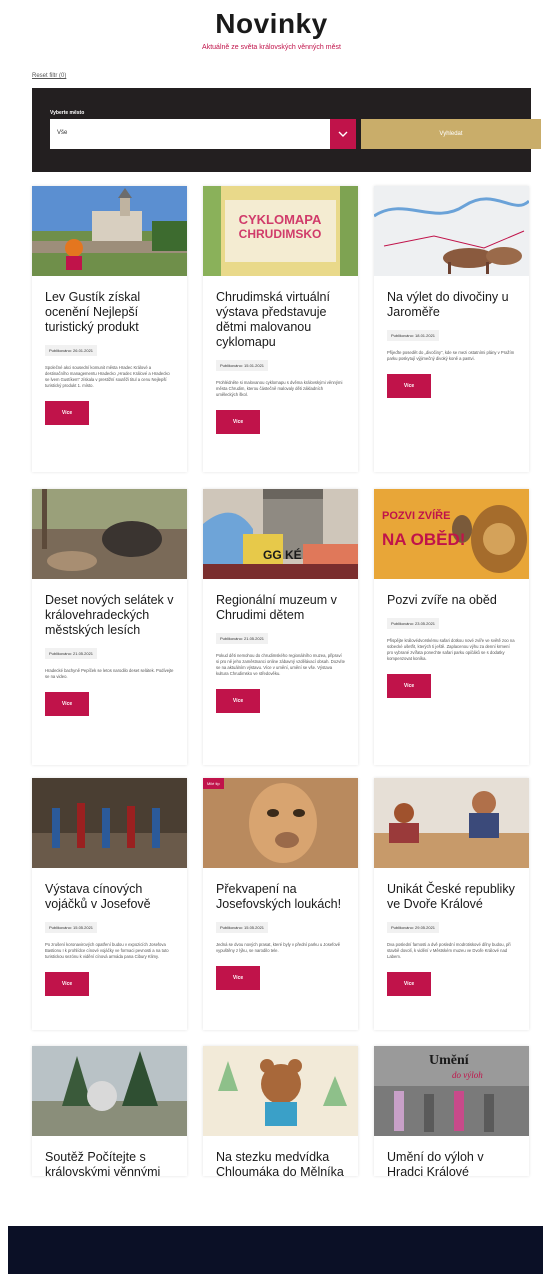 The height and width of the screenshot is (1274, 543). What do you see at coordinates (451, 1091) in the screenshot?
I see `news-card-image: Umění do výloh` at bounding box center [451, 1091].